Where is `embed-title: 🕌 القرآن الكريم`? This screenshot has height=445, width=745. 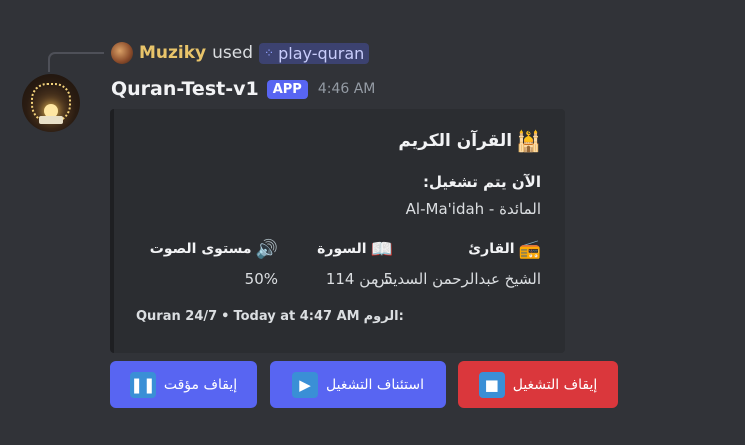
embed-title: 🕌 القرآن الكريم is located at coordinates (469, 141).